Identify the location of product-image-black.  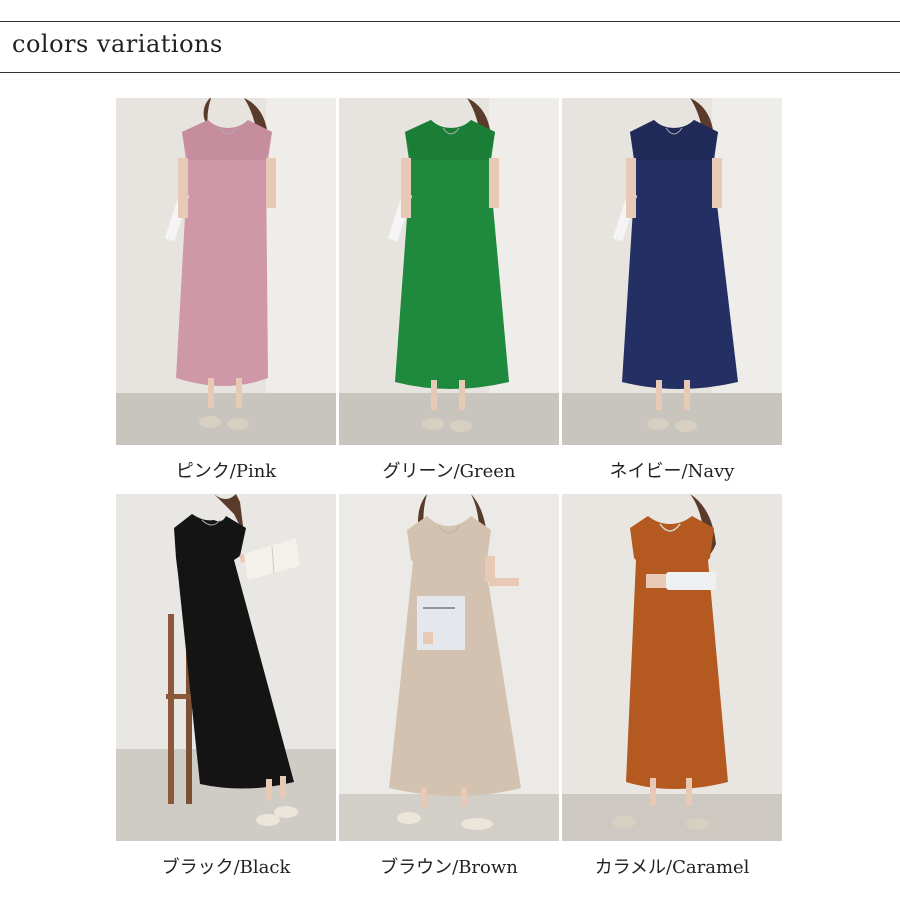
(226, 667).